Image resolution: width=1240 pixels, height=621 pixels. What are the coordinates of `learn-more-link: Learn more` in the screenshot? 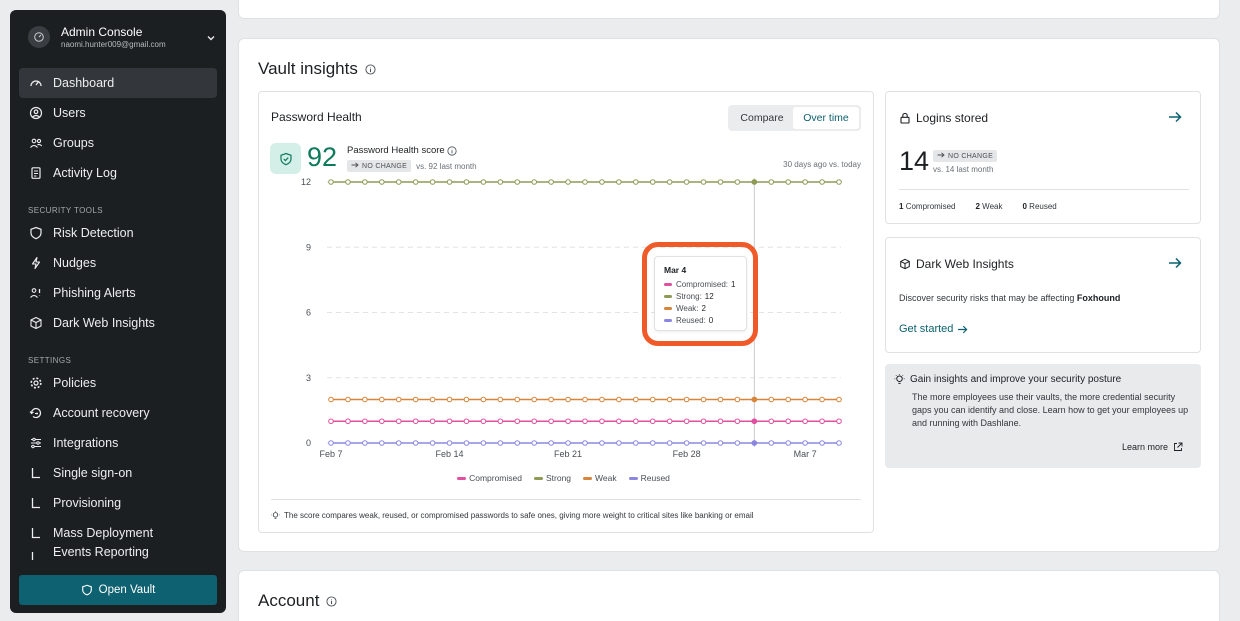 It's located at (1152, 447).